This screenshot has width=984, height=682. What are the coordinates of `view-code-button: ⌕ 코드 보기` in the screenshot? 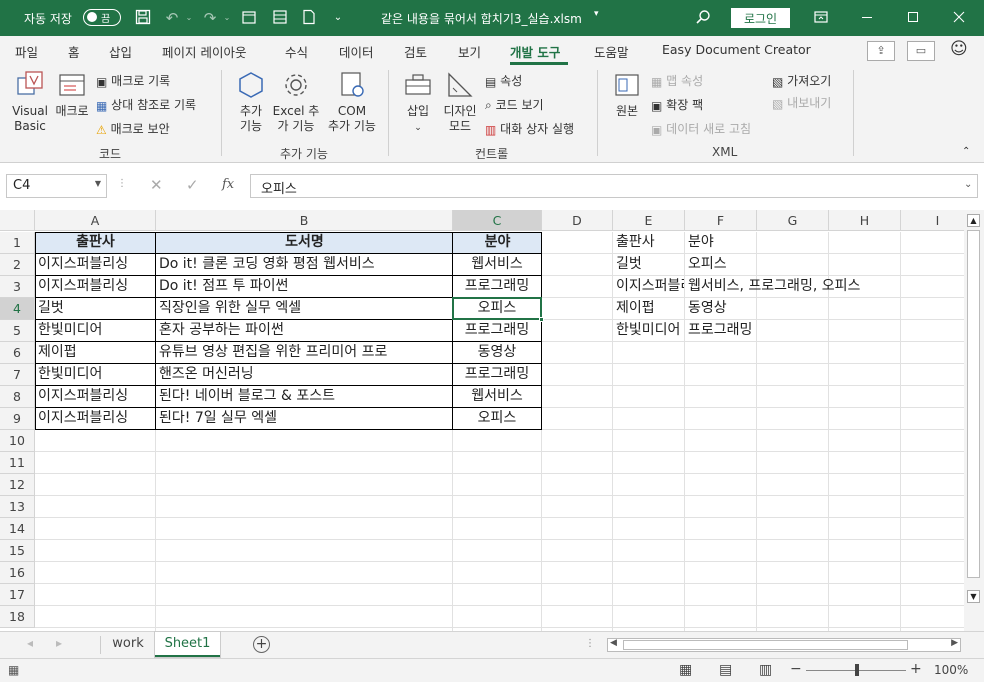 It's located at (514, 104).